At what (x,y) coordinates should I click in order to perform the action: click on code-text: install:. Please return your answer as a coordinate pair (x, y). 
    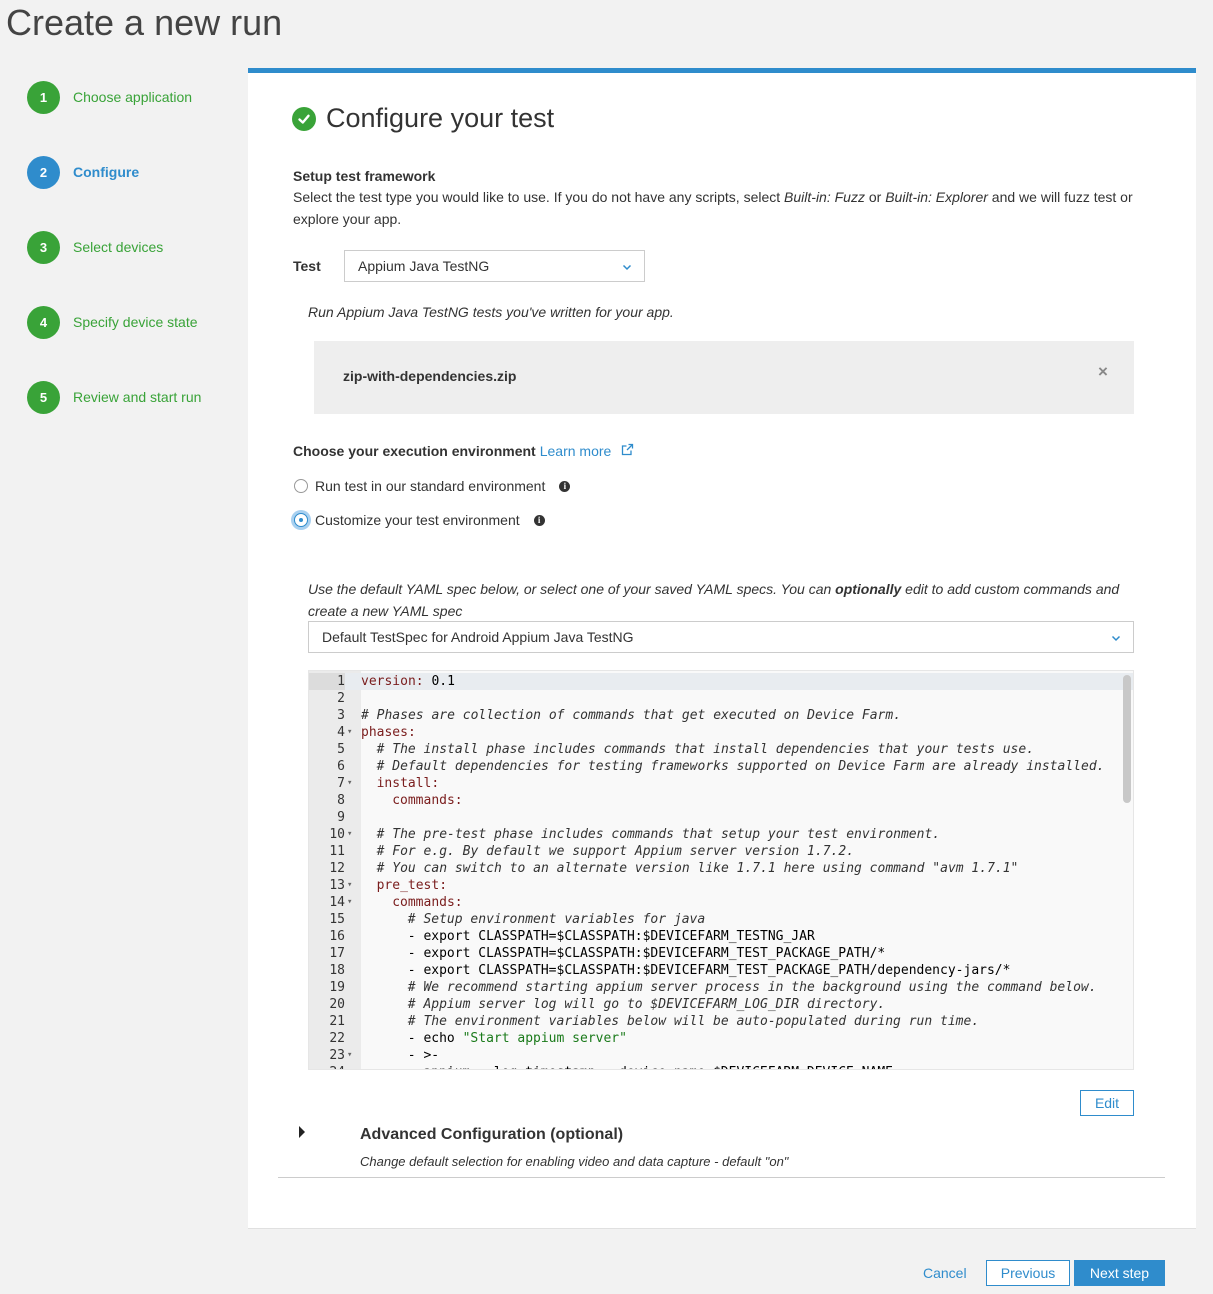
    Looking at the image, I should click on (400, 783).